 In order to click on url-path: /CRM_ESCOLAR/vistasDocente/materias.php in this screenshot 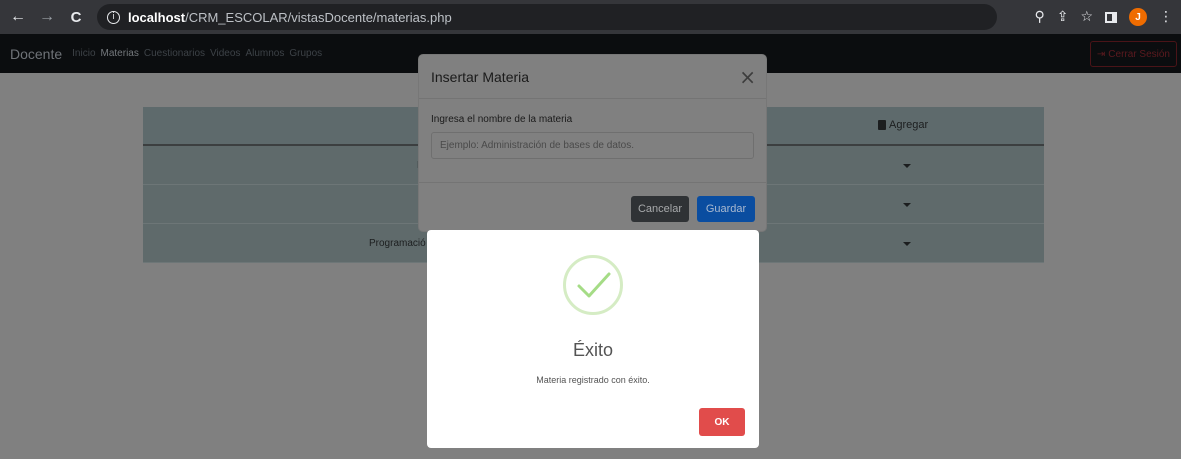, I will do `click(318, 17)`.